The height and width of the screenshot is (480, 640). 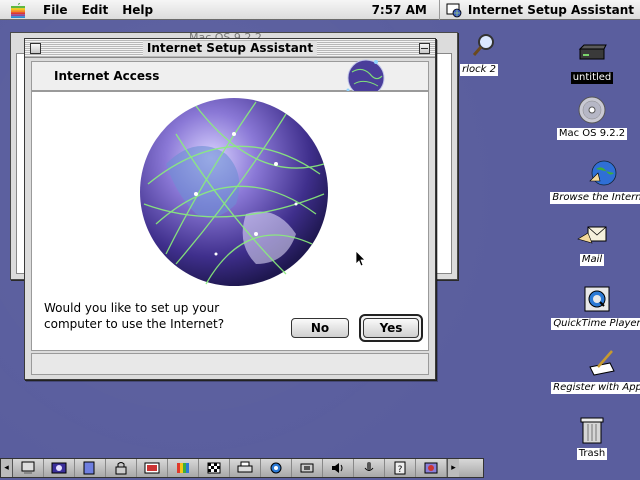 What do you see at coordinates (592, 430) in the screenshot?
I see `trash-icon` at bounding box center [592, 430].